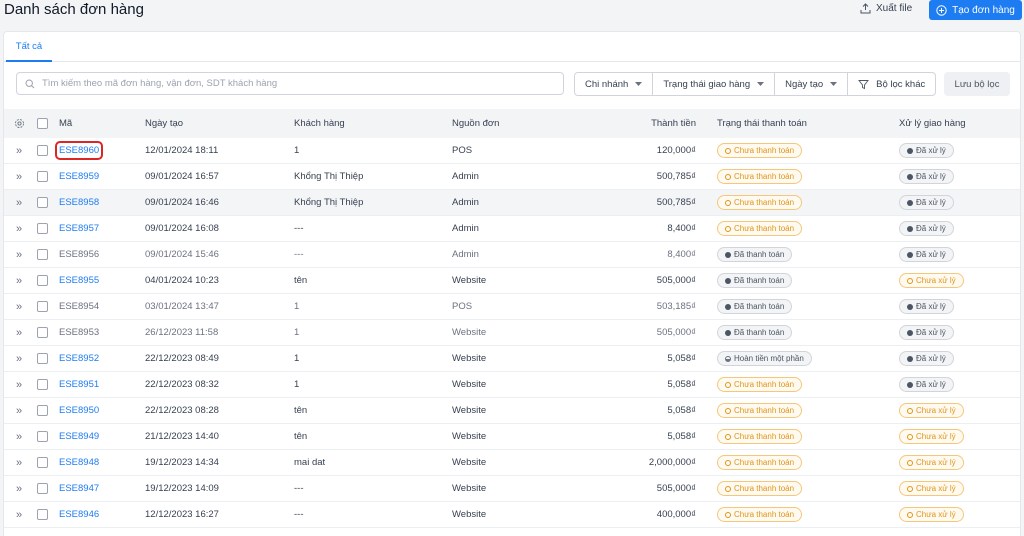 This screenshot has width=1024, height=536. I want to click on order-code-link: ESE8956, so click(79, 254).